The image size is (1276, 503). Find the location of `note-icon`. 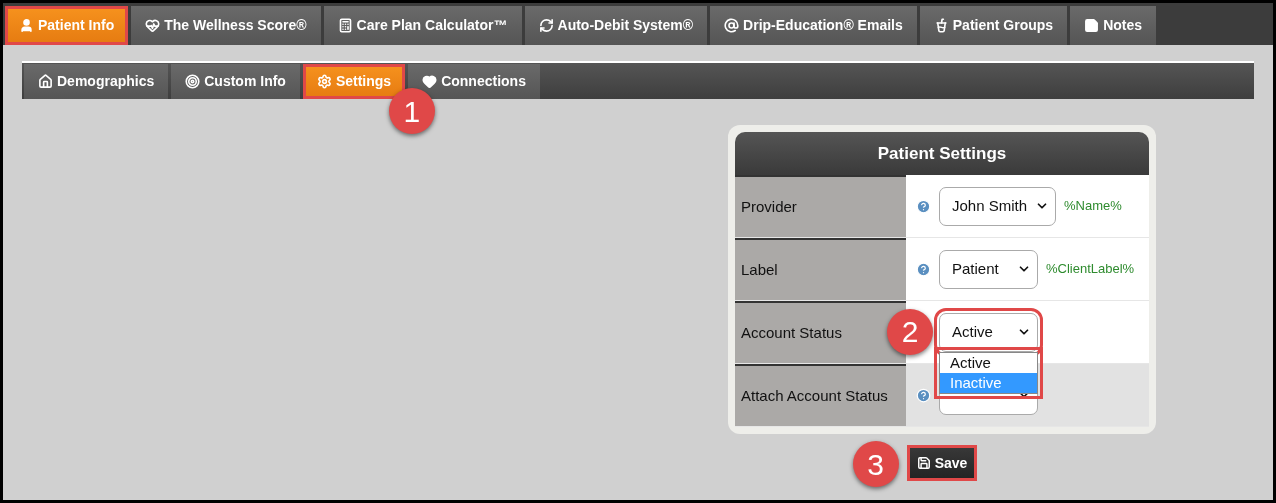

note-icon is located at coordinates (1092, 25).